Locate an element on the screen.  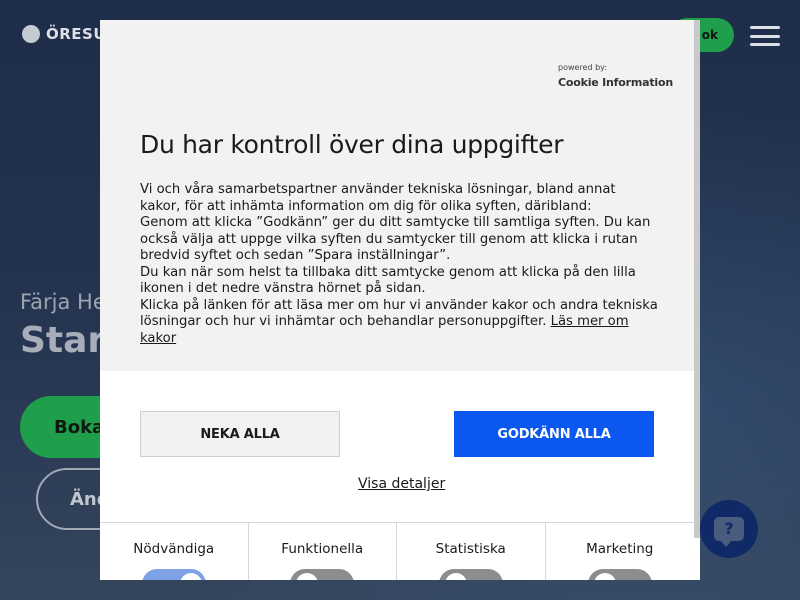
deny-all-button: NEKA ALLA is located at coordinates (240, 434).